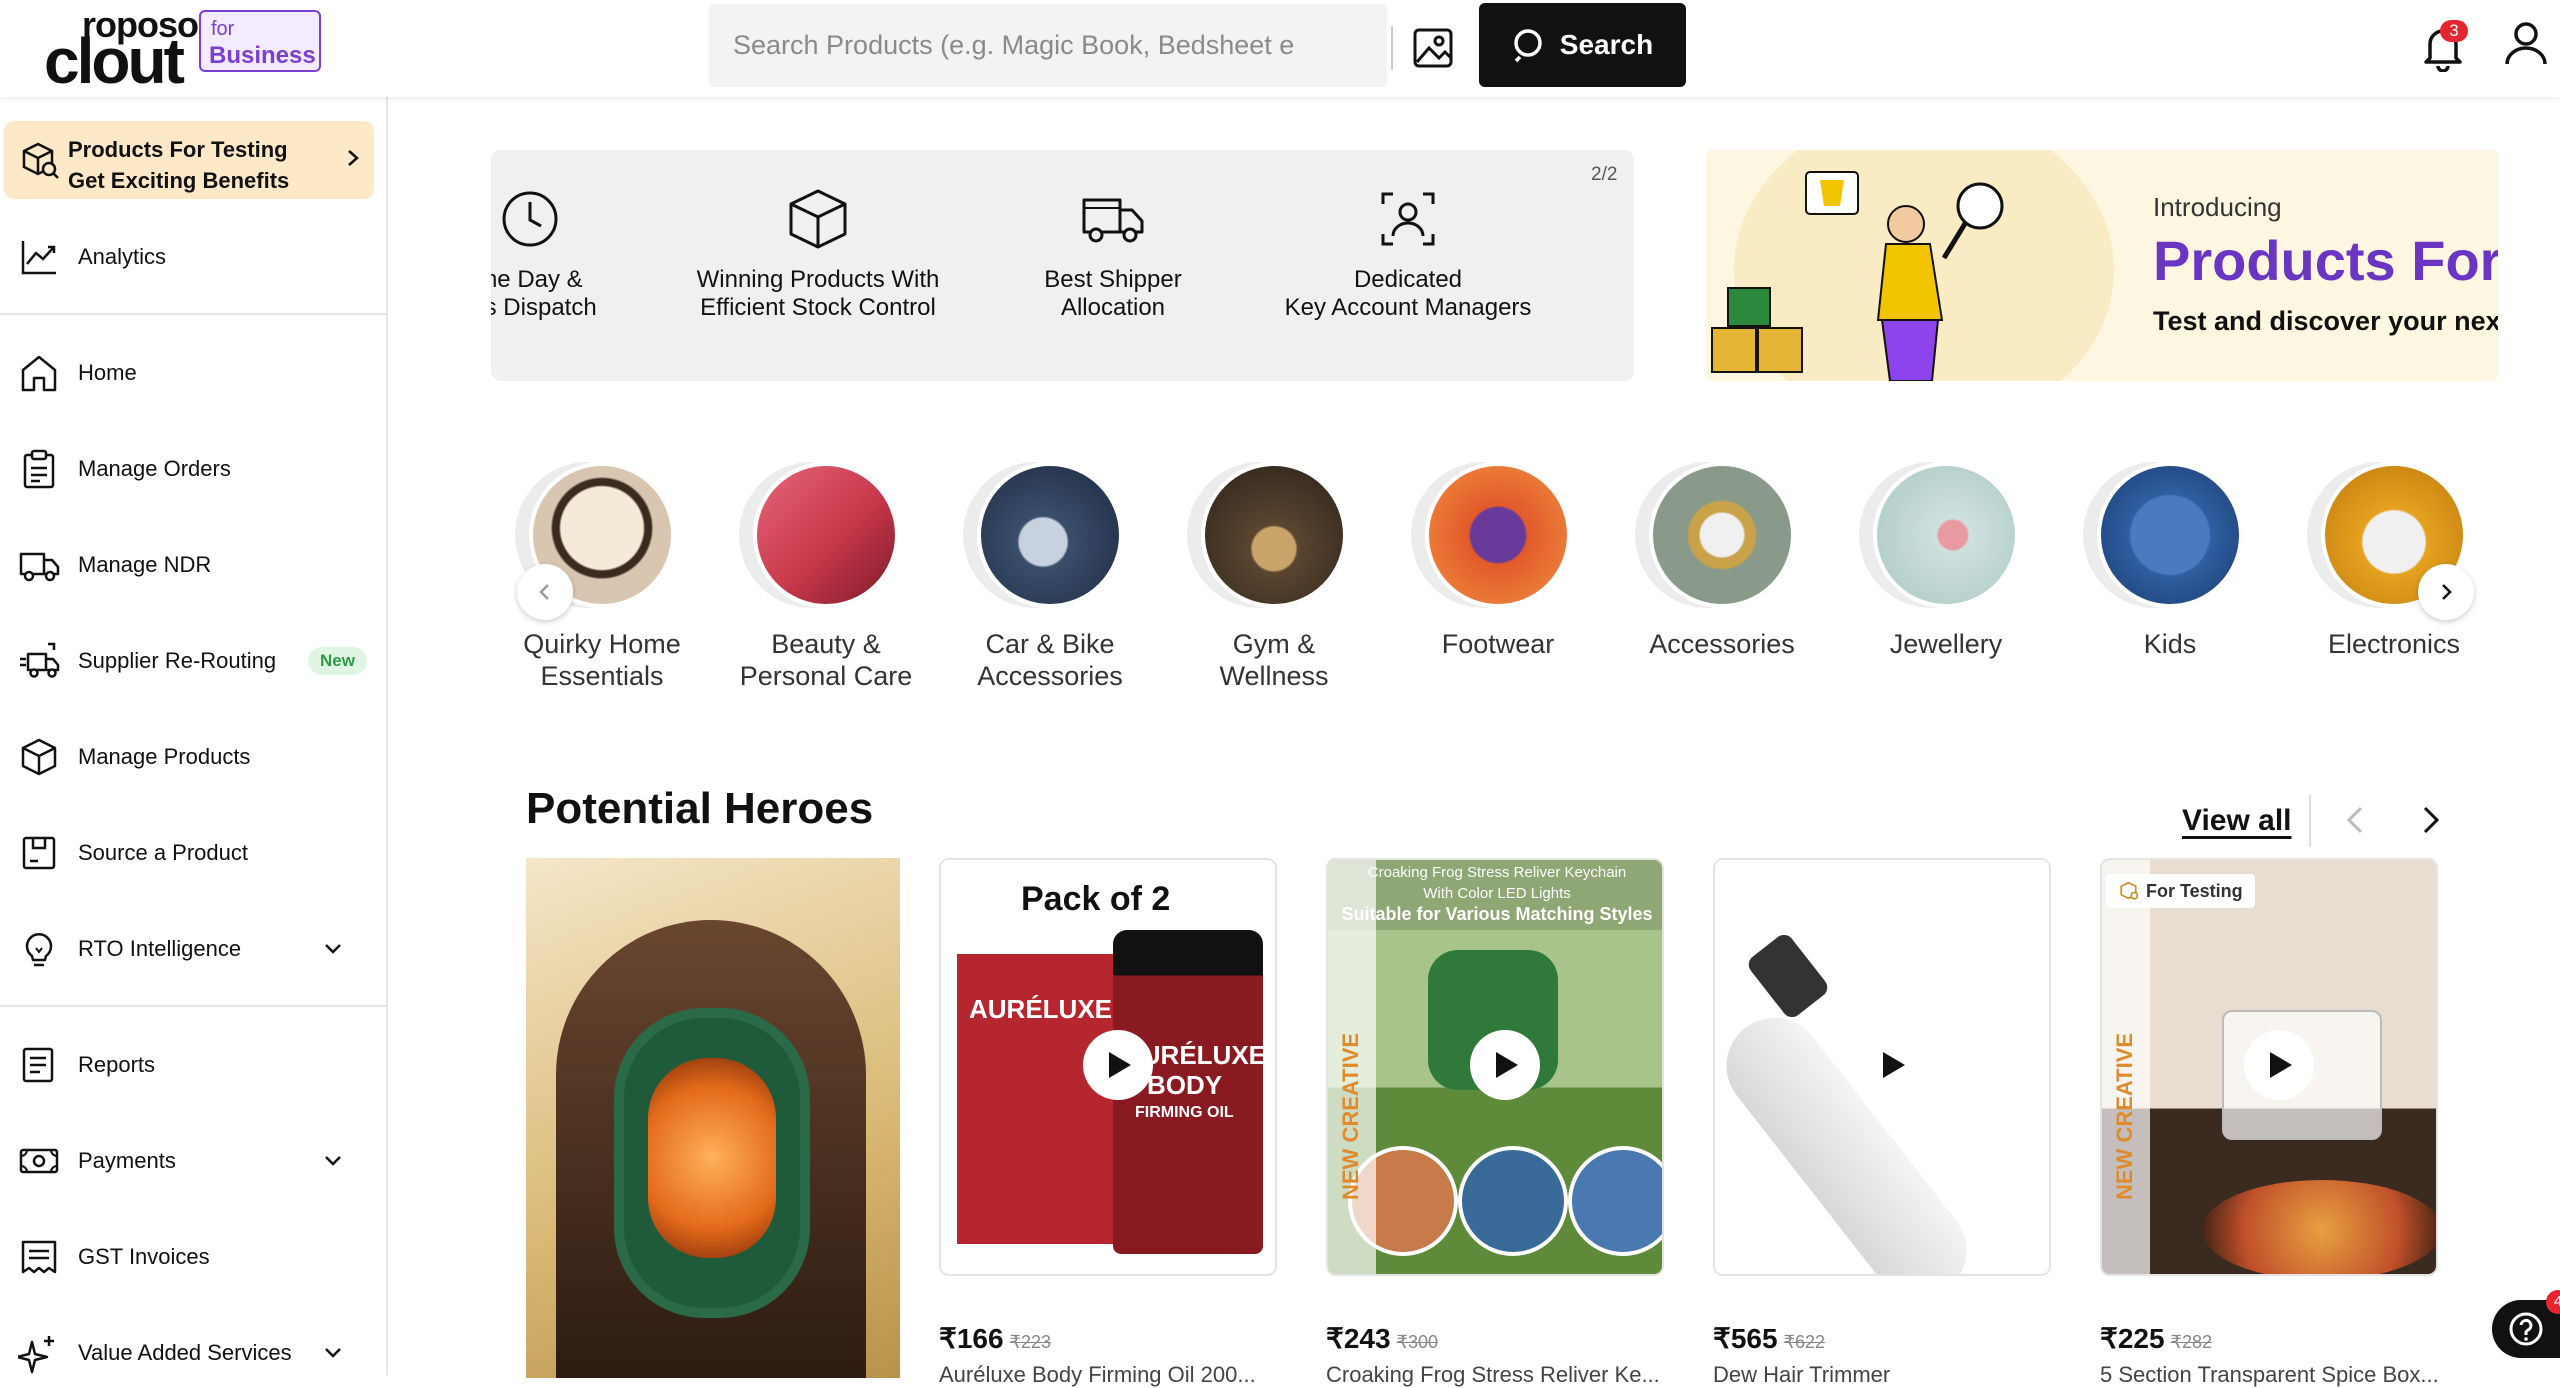  Describe the element at coordinates (1113, 307) in the screenshot. I see `feature-line-2: Allocation` at that location.